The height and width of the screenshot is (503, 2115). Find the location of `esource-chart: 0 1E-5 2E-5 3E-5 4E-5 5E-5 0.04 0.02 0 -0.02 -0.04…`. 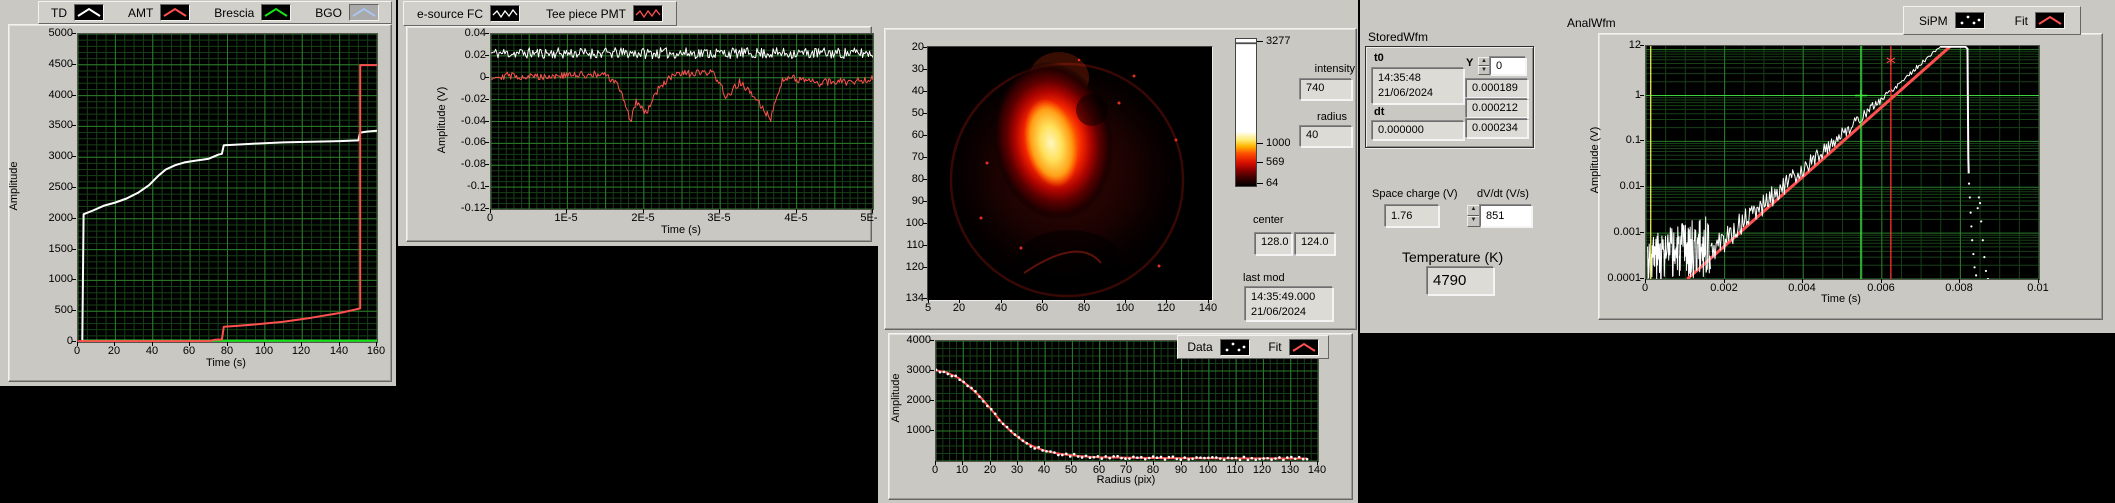

esource-chart: 0 1E-5 2E-5 3E-5 4E-5 5E-5 0.04 0.02 0 -0.02 -0.04… is located at coordinates (645, 134).